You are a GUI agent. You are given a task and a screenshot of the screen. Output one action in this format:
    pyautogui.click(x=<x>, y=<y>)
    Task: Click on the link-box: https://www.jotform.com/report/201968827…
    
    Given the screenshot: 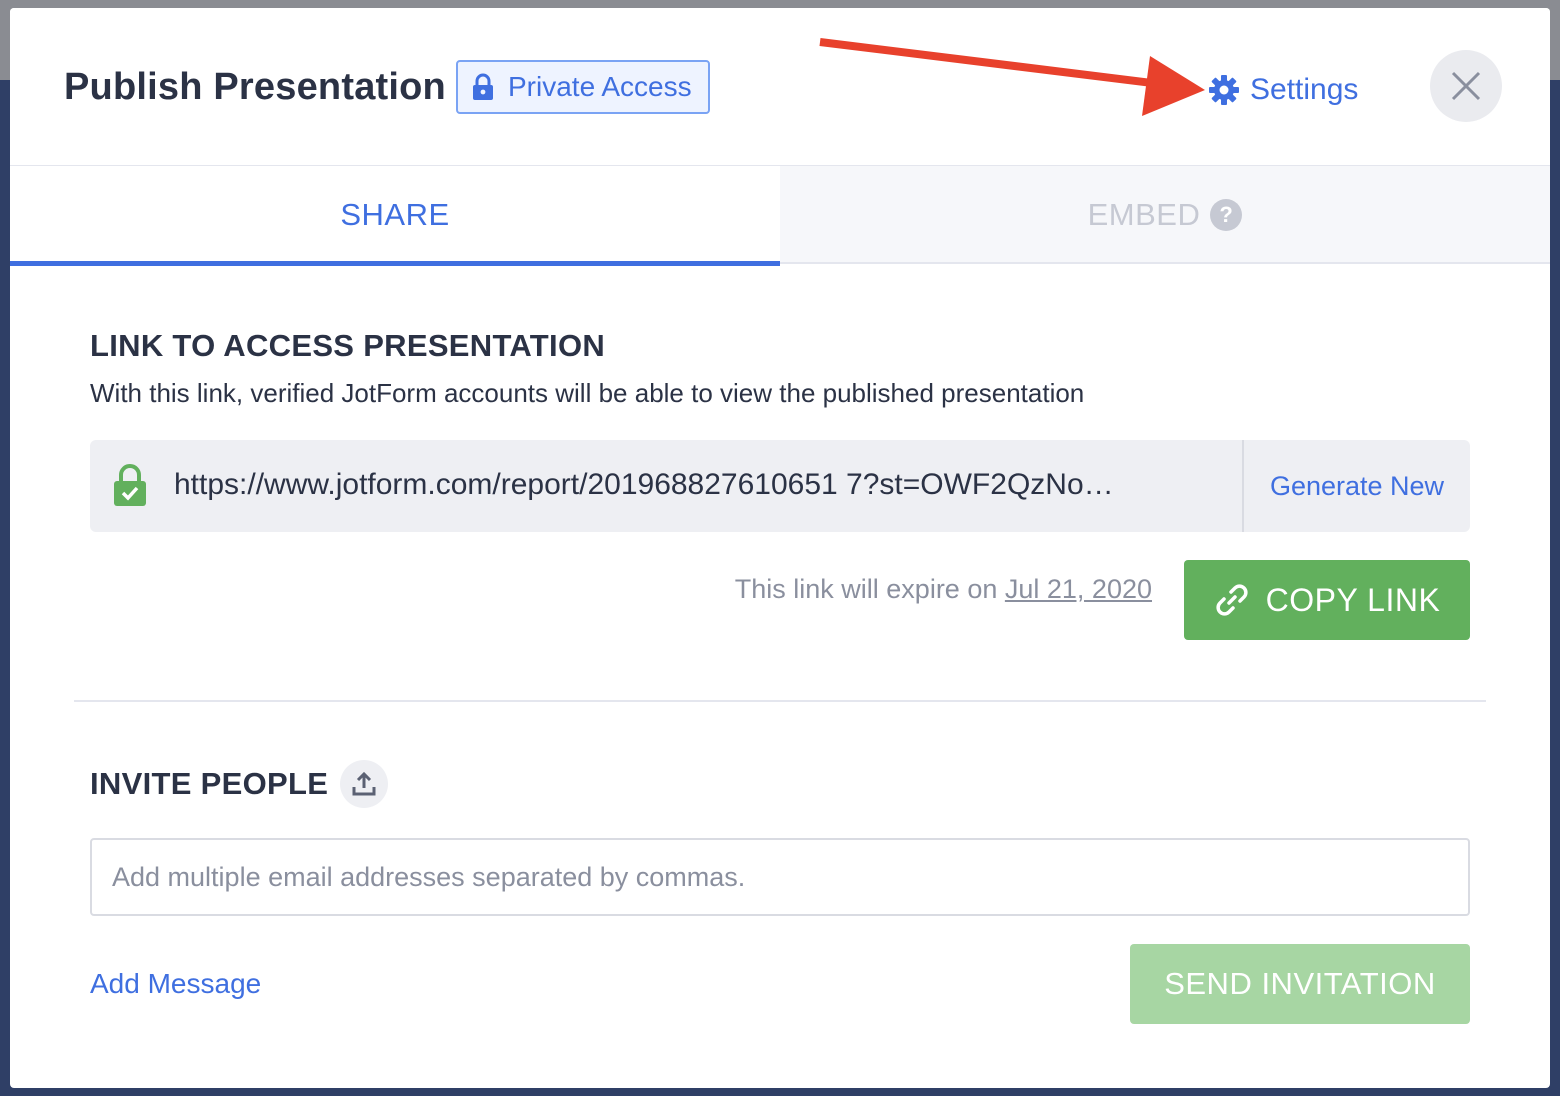 What is the action you would take?
    pyautogui.click(x=780, y=486)
    